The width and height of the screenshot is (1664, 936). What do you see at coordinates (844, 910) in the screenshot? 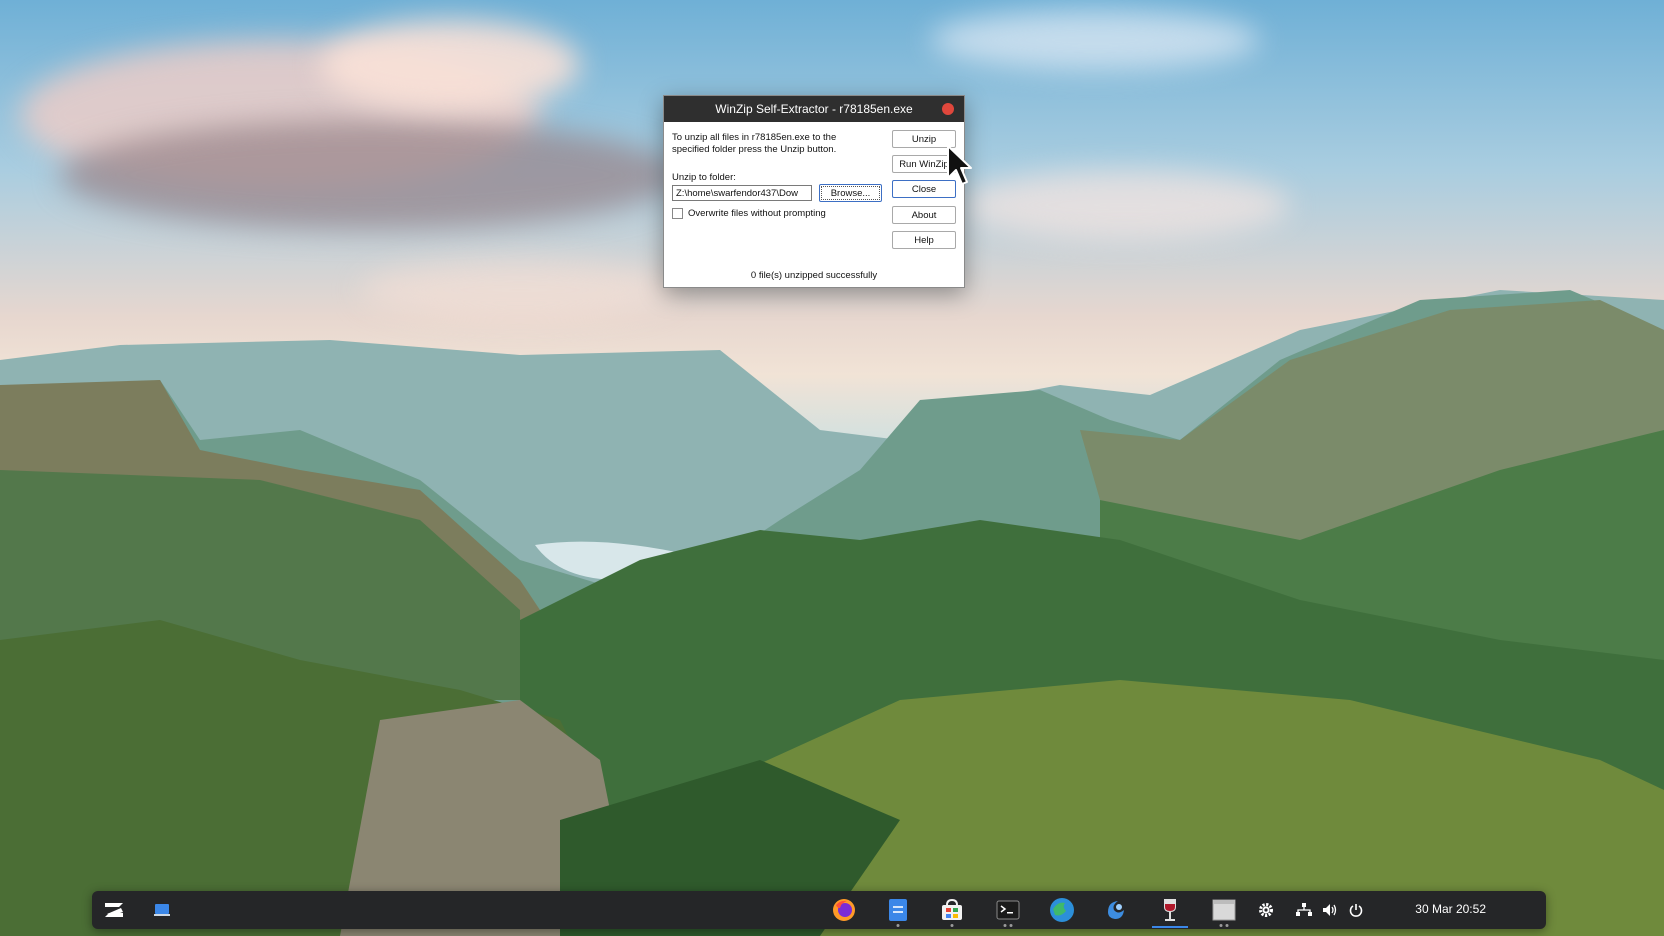
I see `firefox-icon` at bounding box center [844, 910].